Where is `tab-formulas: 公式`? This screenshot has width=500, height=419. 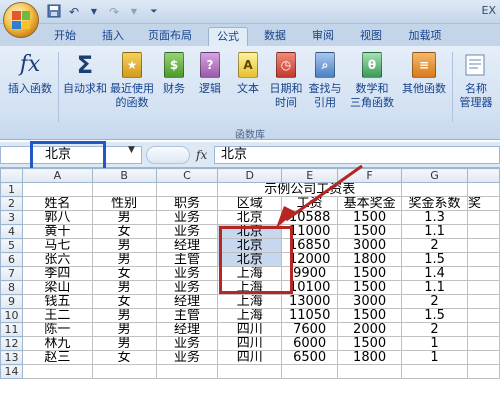 tab-formulas: 公式 is located at coordinates (228, 36).